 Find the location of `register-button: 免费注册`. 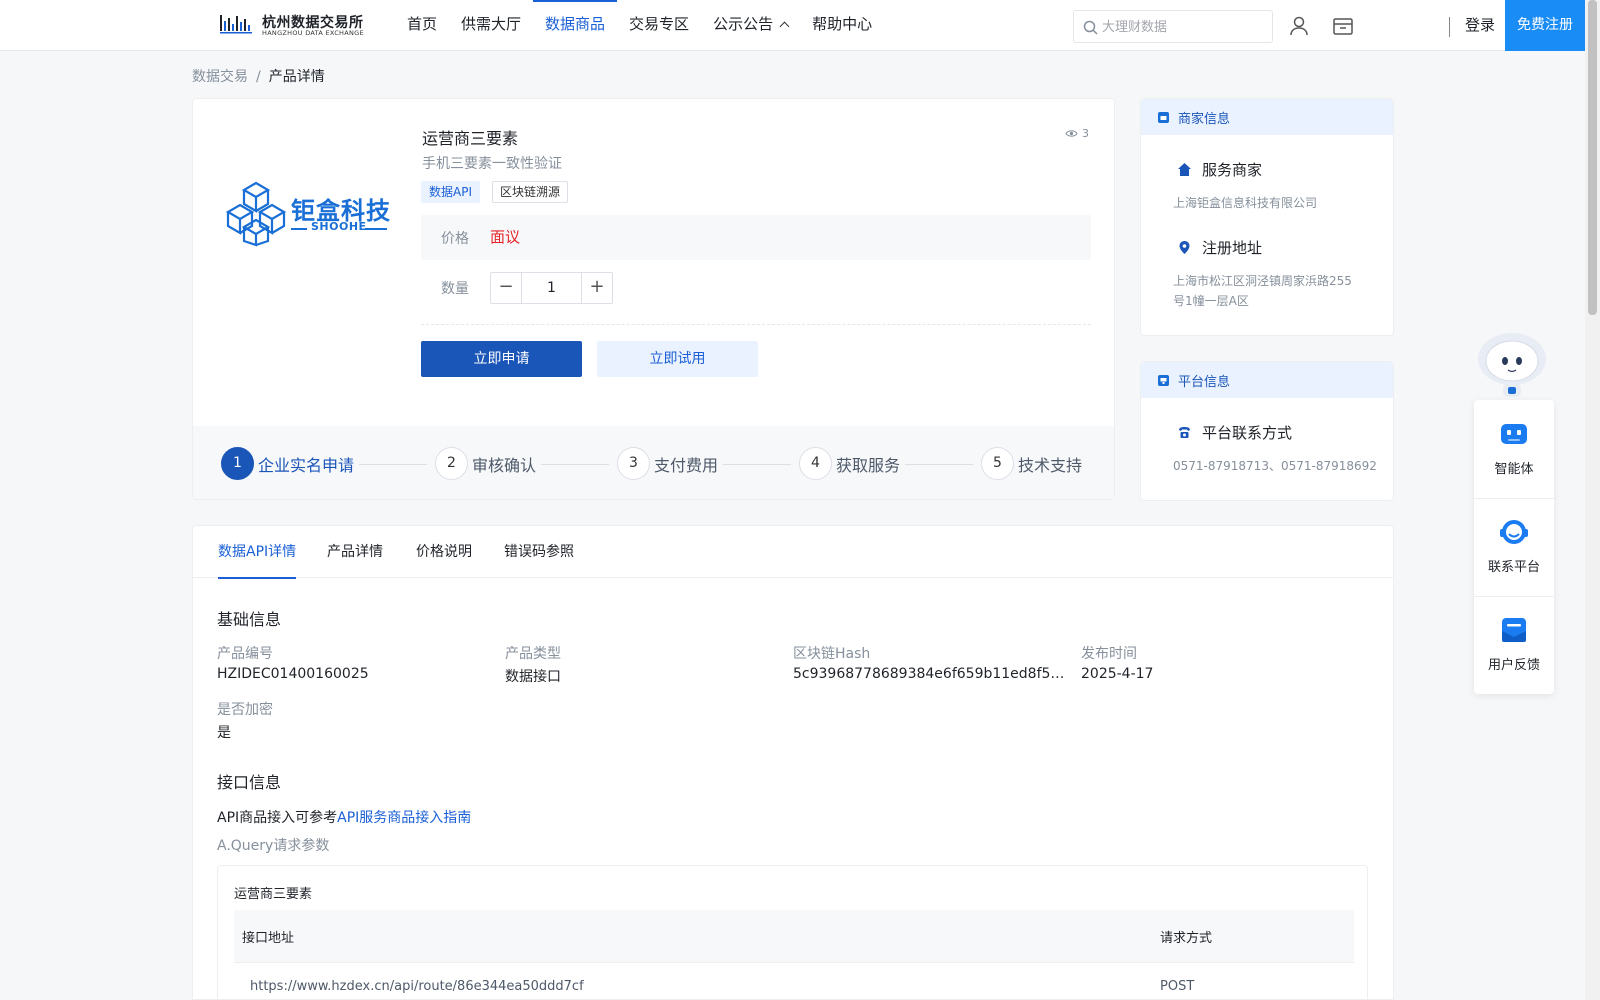

register-button: 免费注册 is located at coordinates (1545, 25).